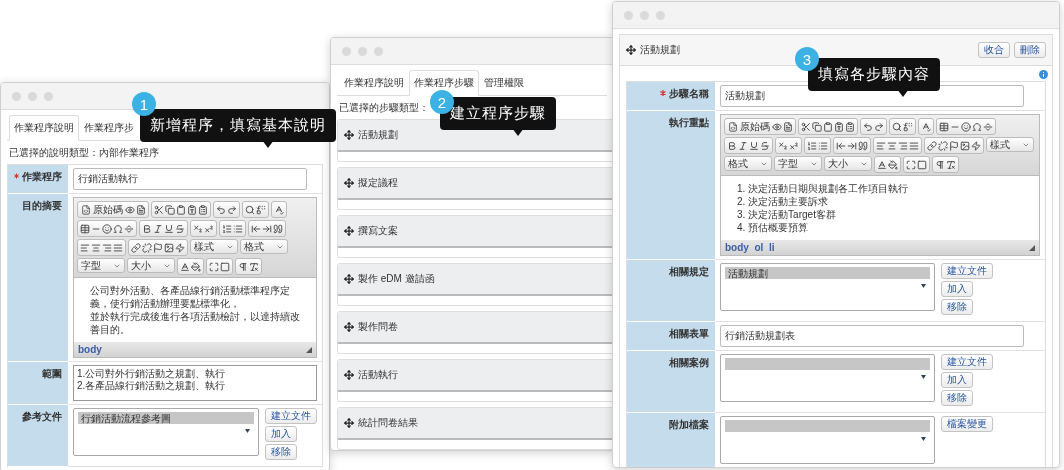  What do you see at coordinates (828, 126) in the screenshot?
I see `paste-icon` at bounding box center [828, 126].